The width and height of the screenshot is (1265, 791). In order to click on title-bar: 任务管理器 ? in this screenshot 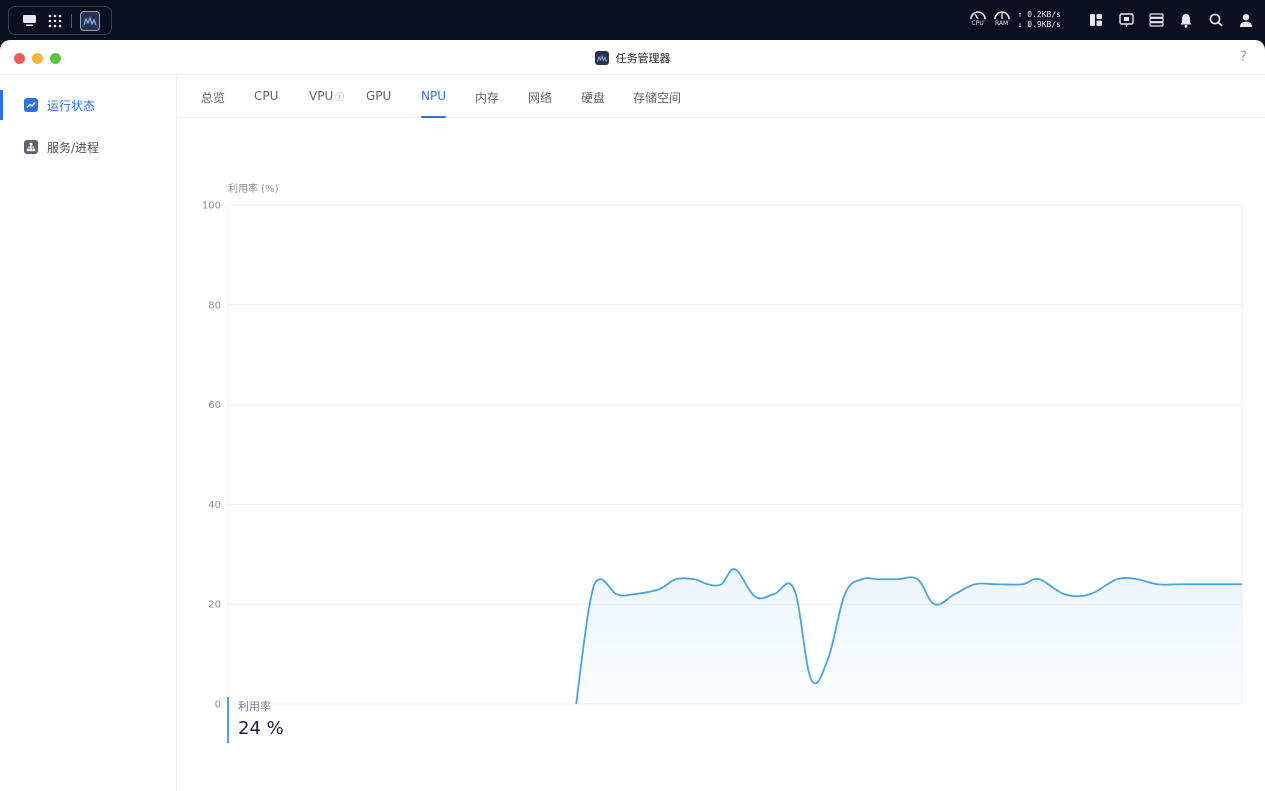, I will do `click(632, 57)`.